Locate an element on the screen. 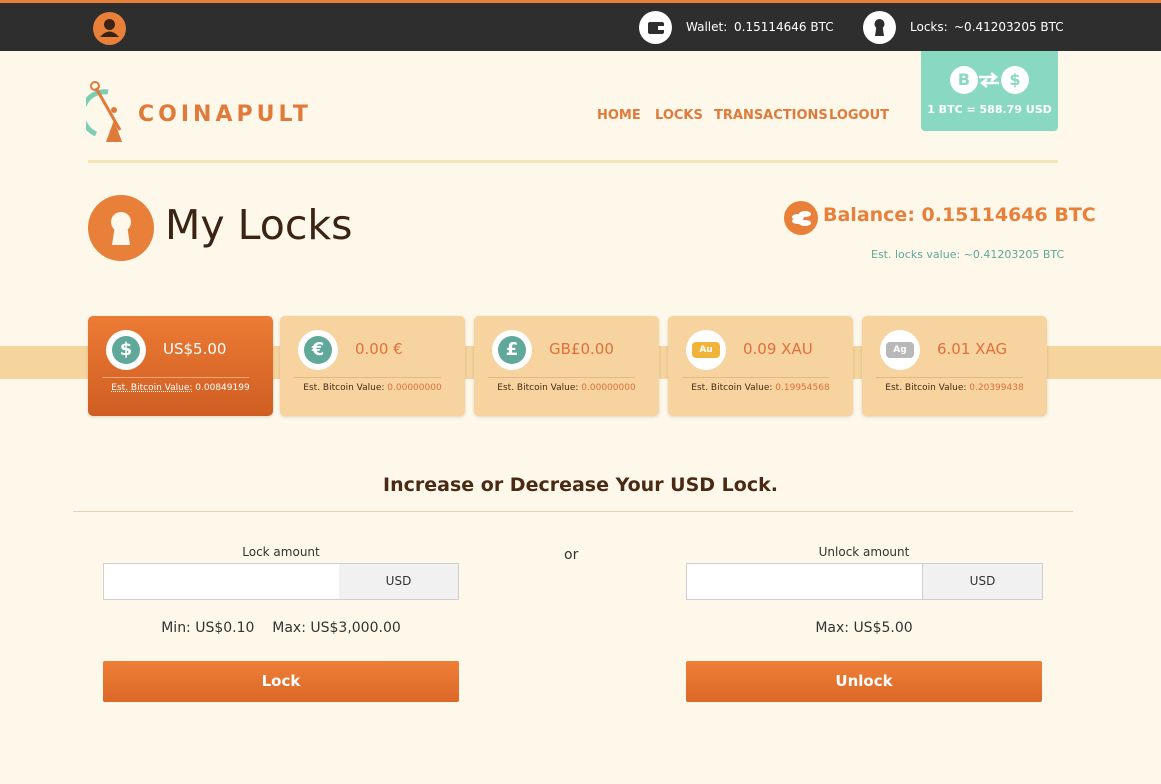  lock-max: Max: US$3,000.00 is located at coordinates (336, 628).